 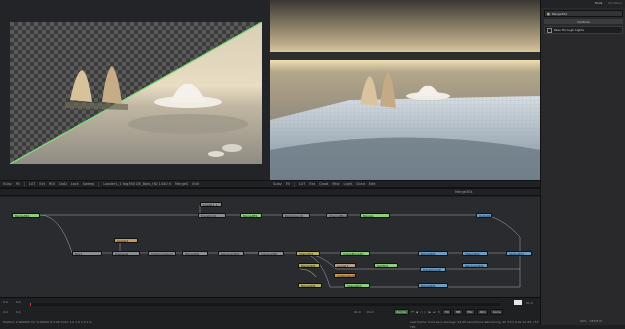 I want to click on frame-field: 91.0, so click(x=529, y=302).